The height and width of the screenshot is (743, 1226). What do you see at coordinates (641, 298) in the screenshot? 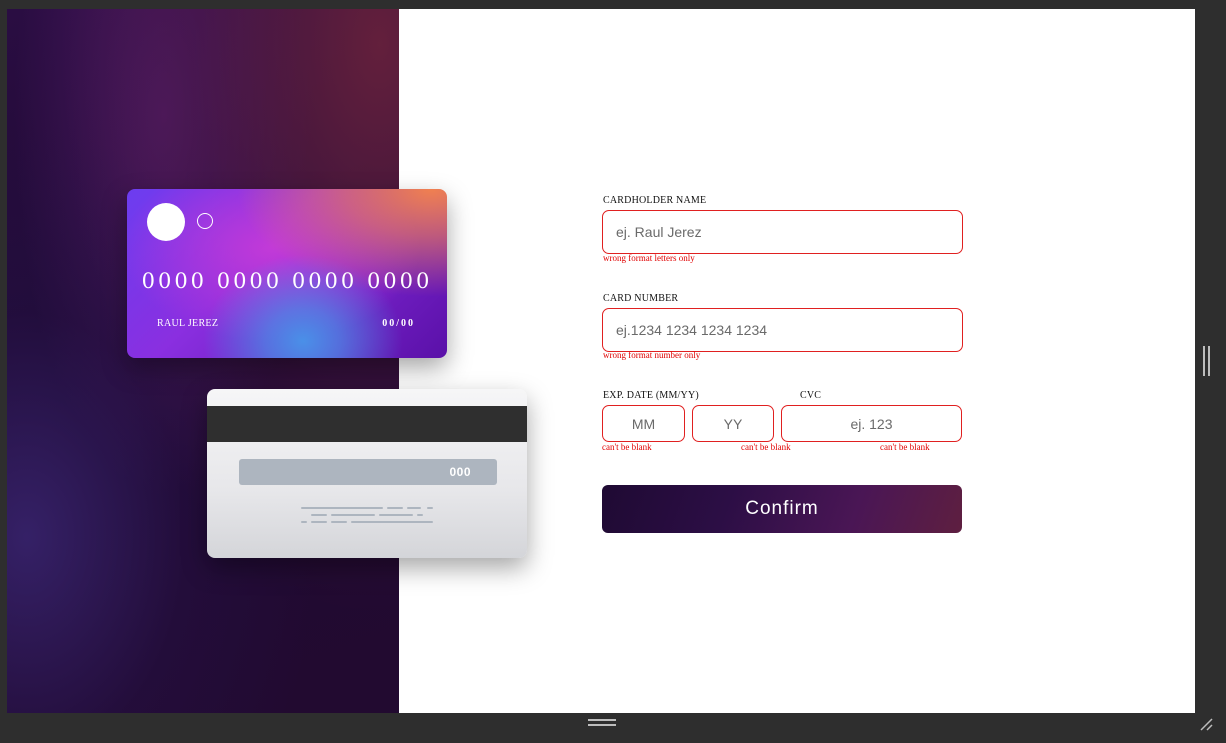
I see `card-number-label: CARD NUMBER` at bounding box center [641, 298].